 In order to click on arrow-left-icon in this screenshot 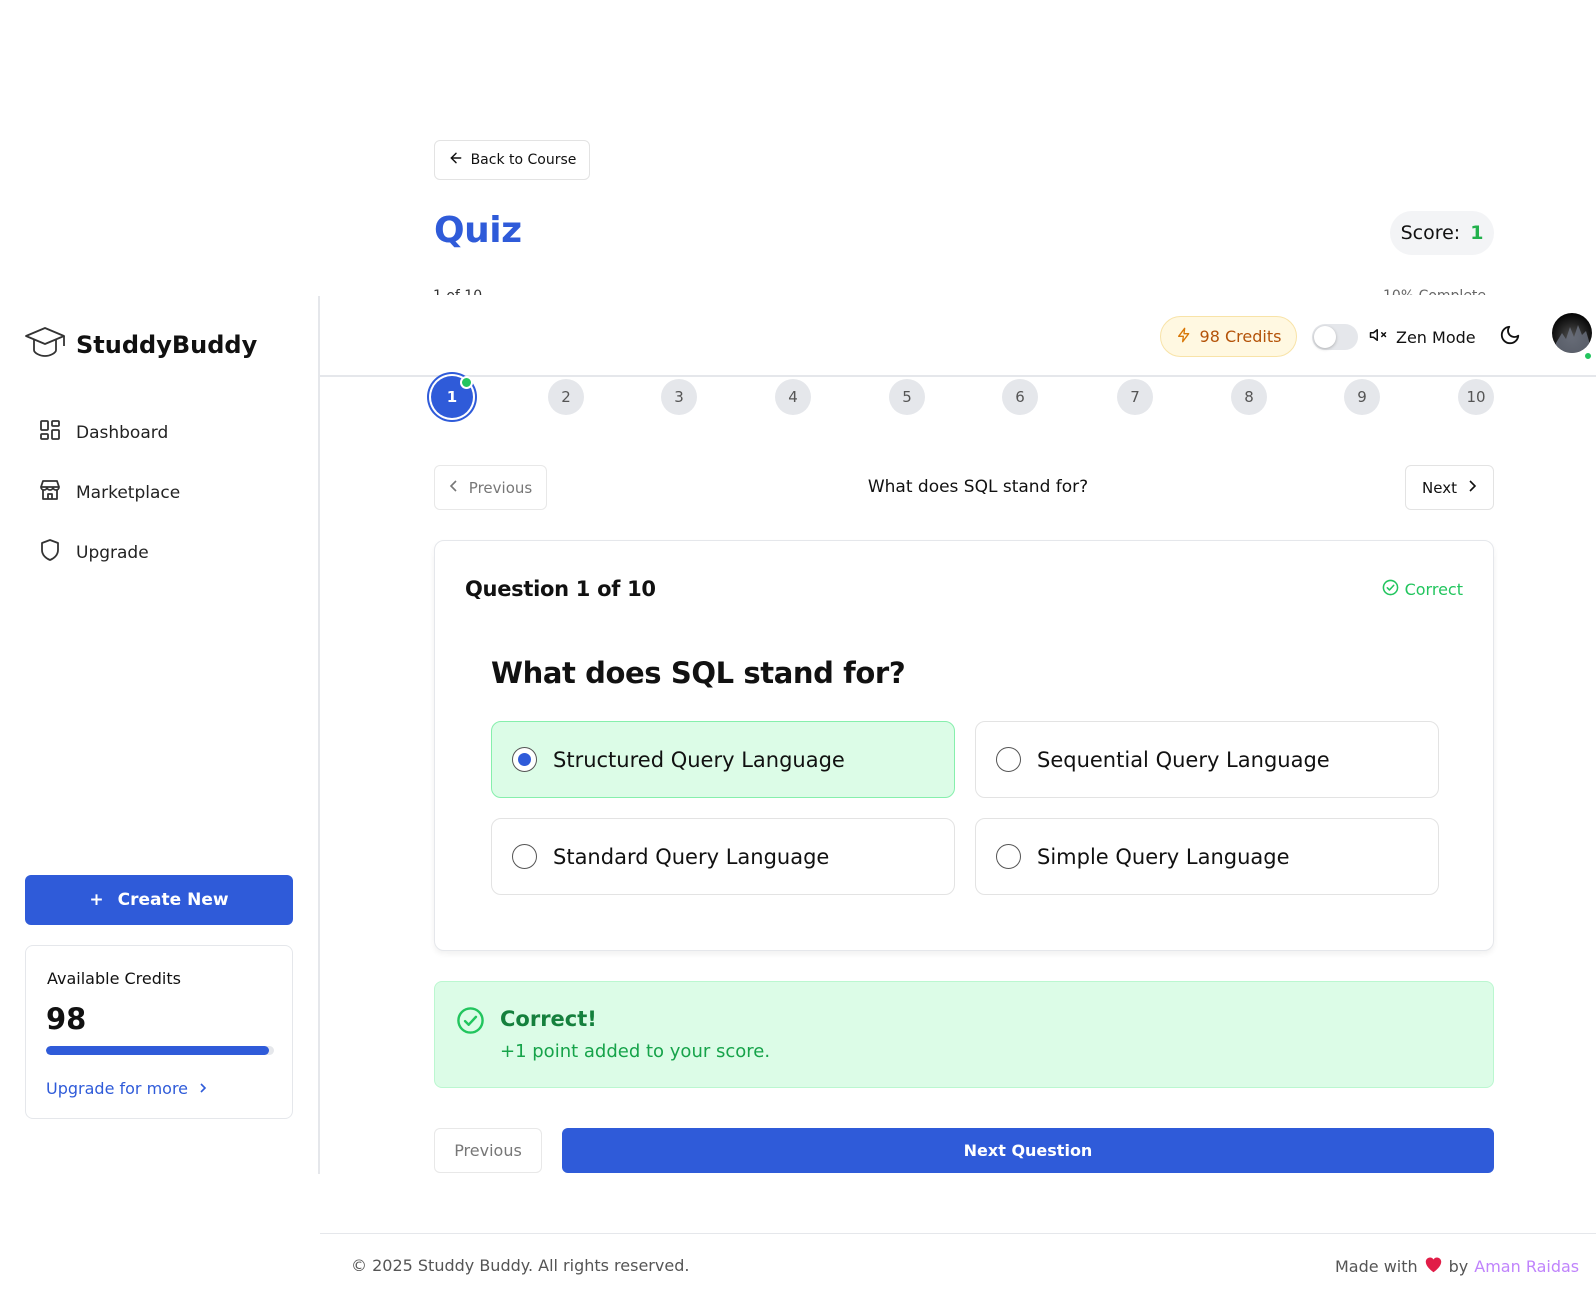, I will do `click(456, 160)`.